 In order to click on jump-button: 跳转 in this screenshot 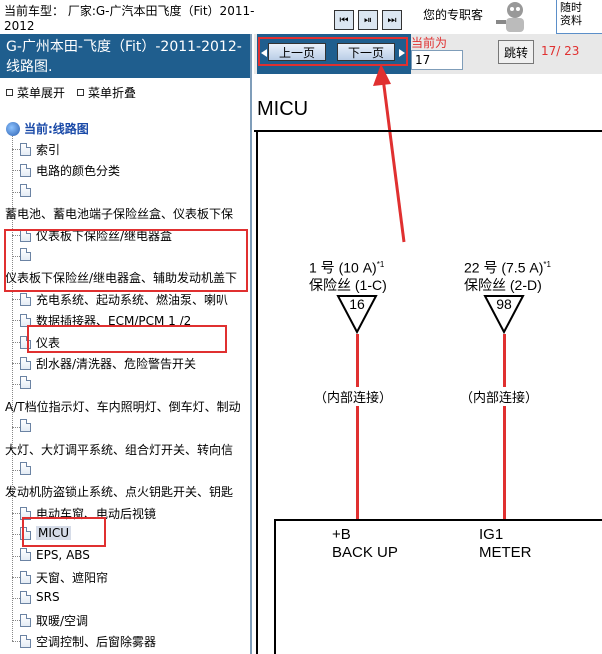, I will do `click(516, 52)`.